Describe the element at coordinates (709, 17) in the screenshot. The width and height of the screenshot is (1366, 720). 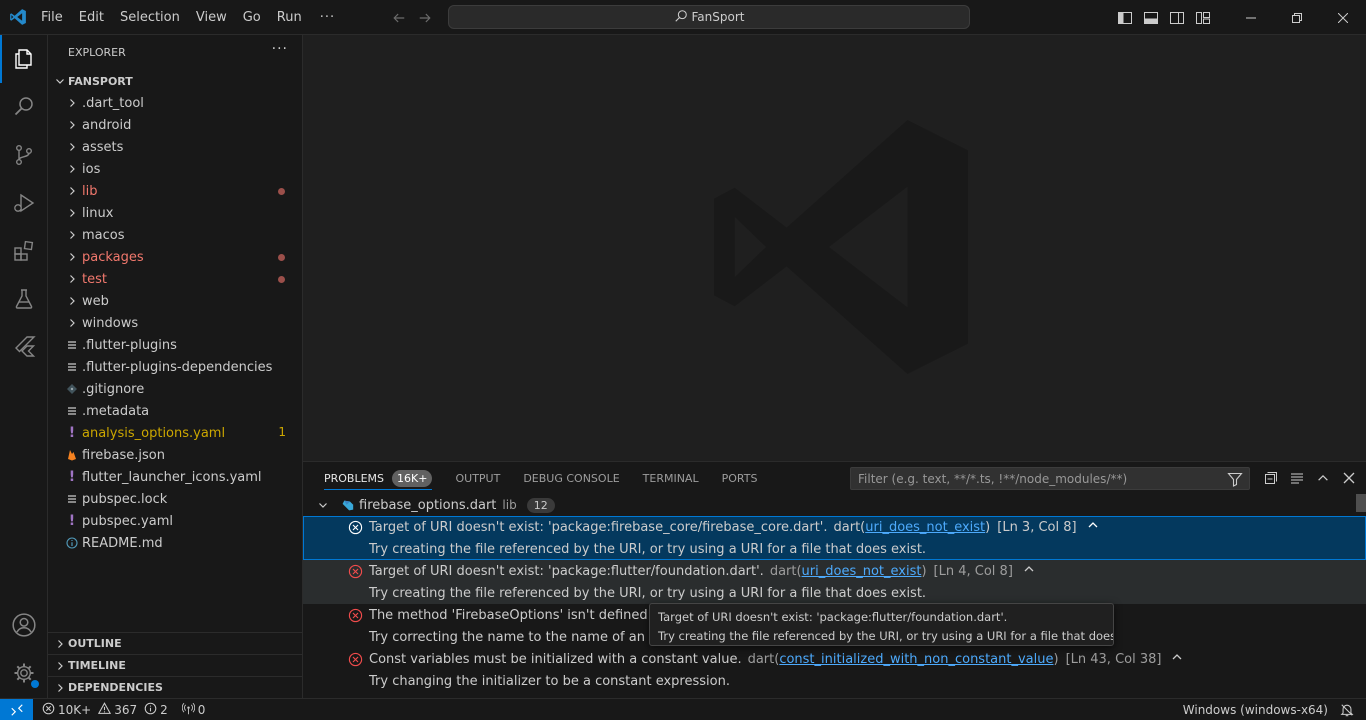
I see `command-center-search: FanSport` at that location.